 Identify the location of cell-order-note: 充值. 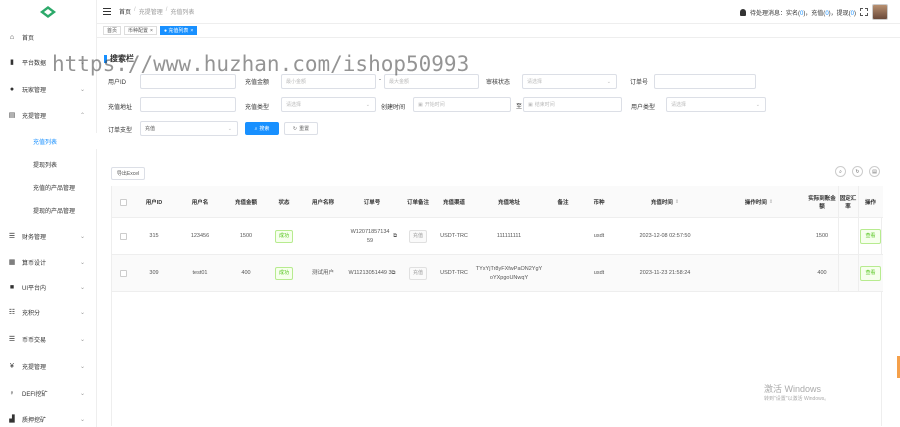
(418, 236).